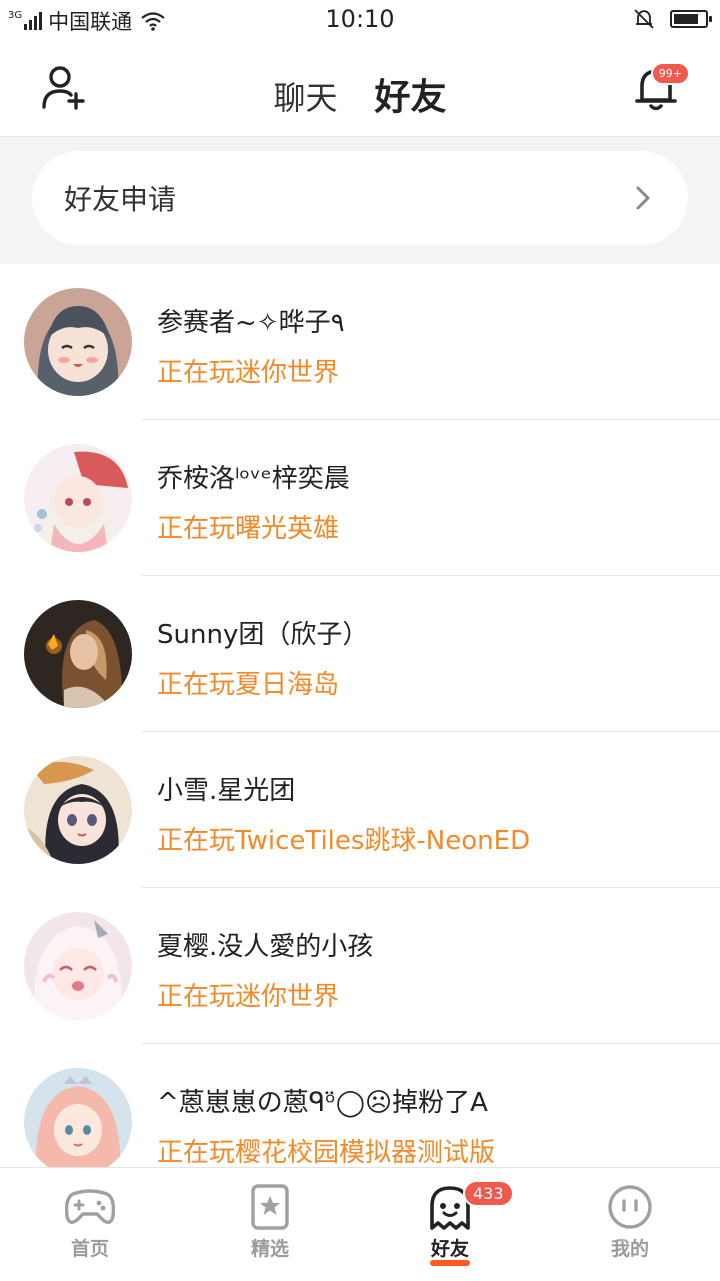  What do you see at coordinates (488, 1193) in the screenshot?
I see `friends-badge: 433` at bounding box center [488, 1193].